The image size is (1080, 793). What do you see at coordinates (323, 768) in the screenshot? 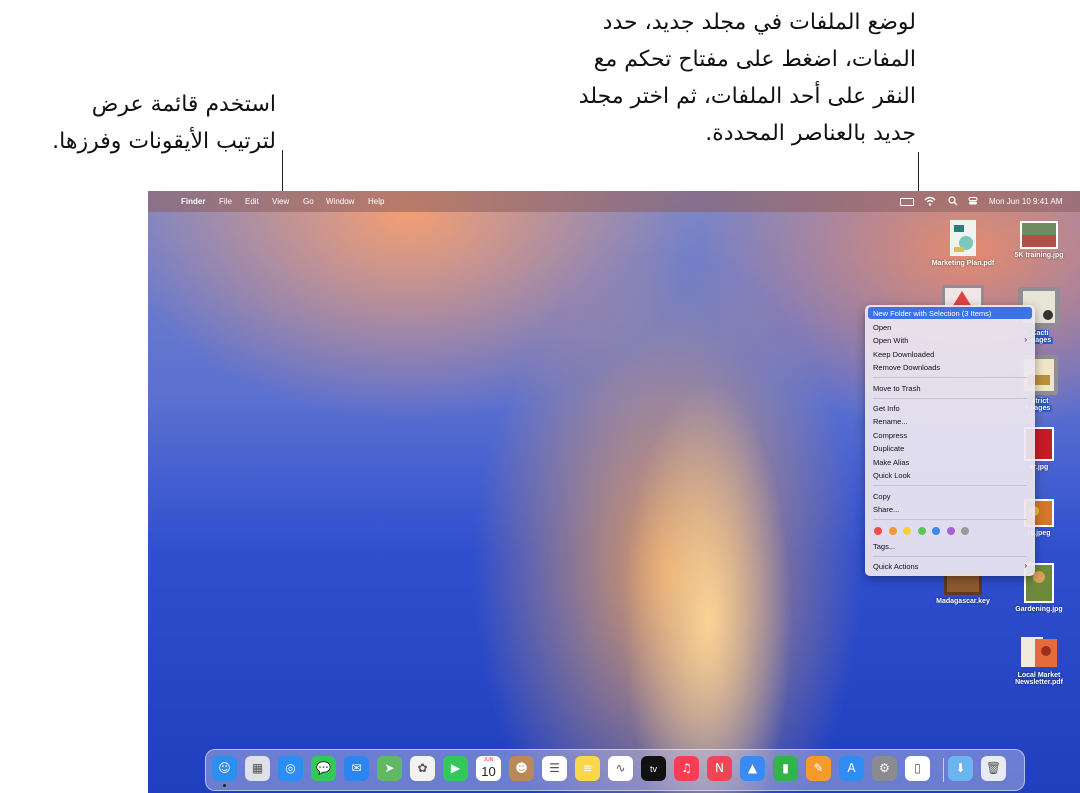
I see `messages-icon: 💬` at bounding box center [323, 768].